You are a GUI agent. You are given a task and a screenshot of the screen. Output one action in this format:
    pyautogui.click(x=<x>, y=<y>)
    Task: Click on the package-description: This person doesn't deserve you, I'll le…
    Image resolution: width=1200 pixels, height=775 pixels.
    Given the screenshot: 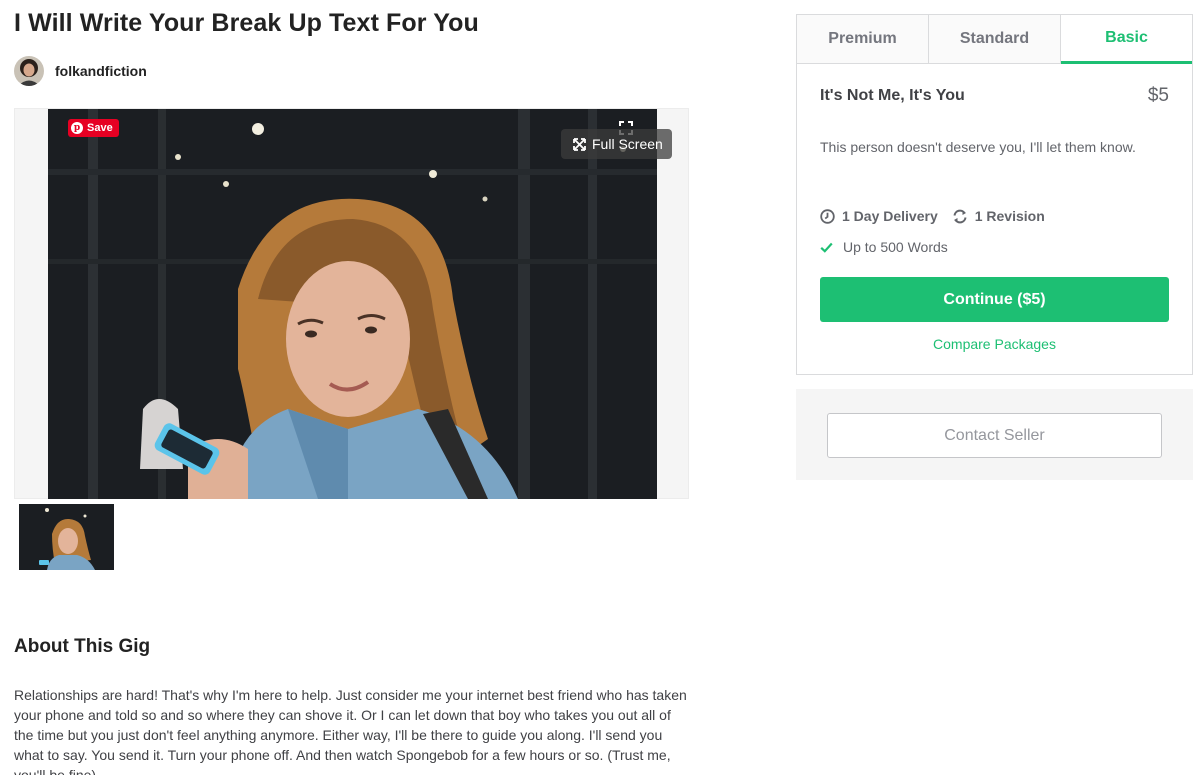 What is the action you would take?
    pyautogui.click(x=978, y=147)
    